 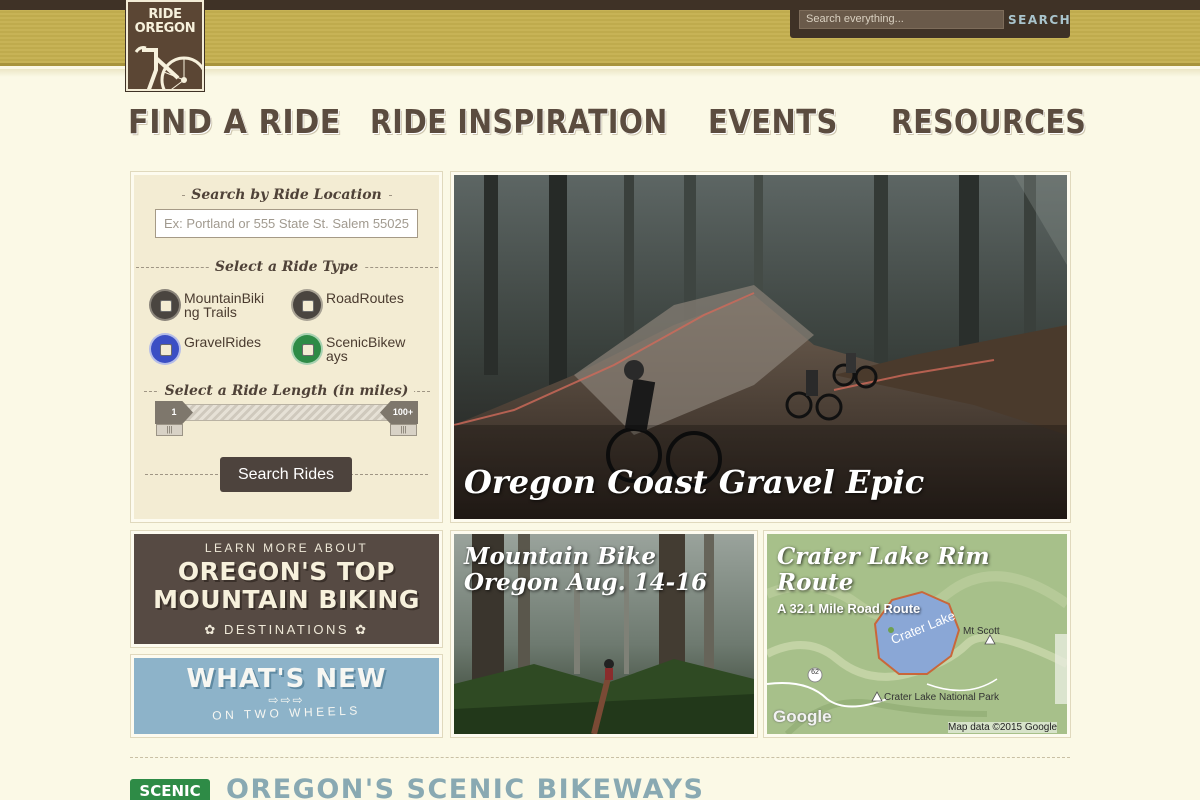 I want to click on nav-resources: RESOURCES, so click(x=988, y=122).